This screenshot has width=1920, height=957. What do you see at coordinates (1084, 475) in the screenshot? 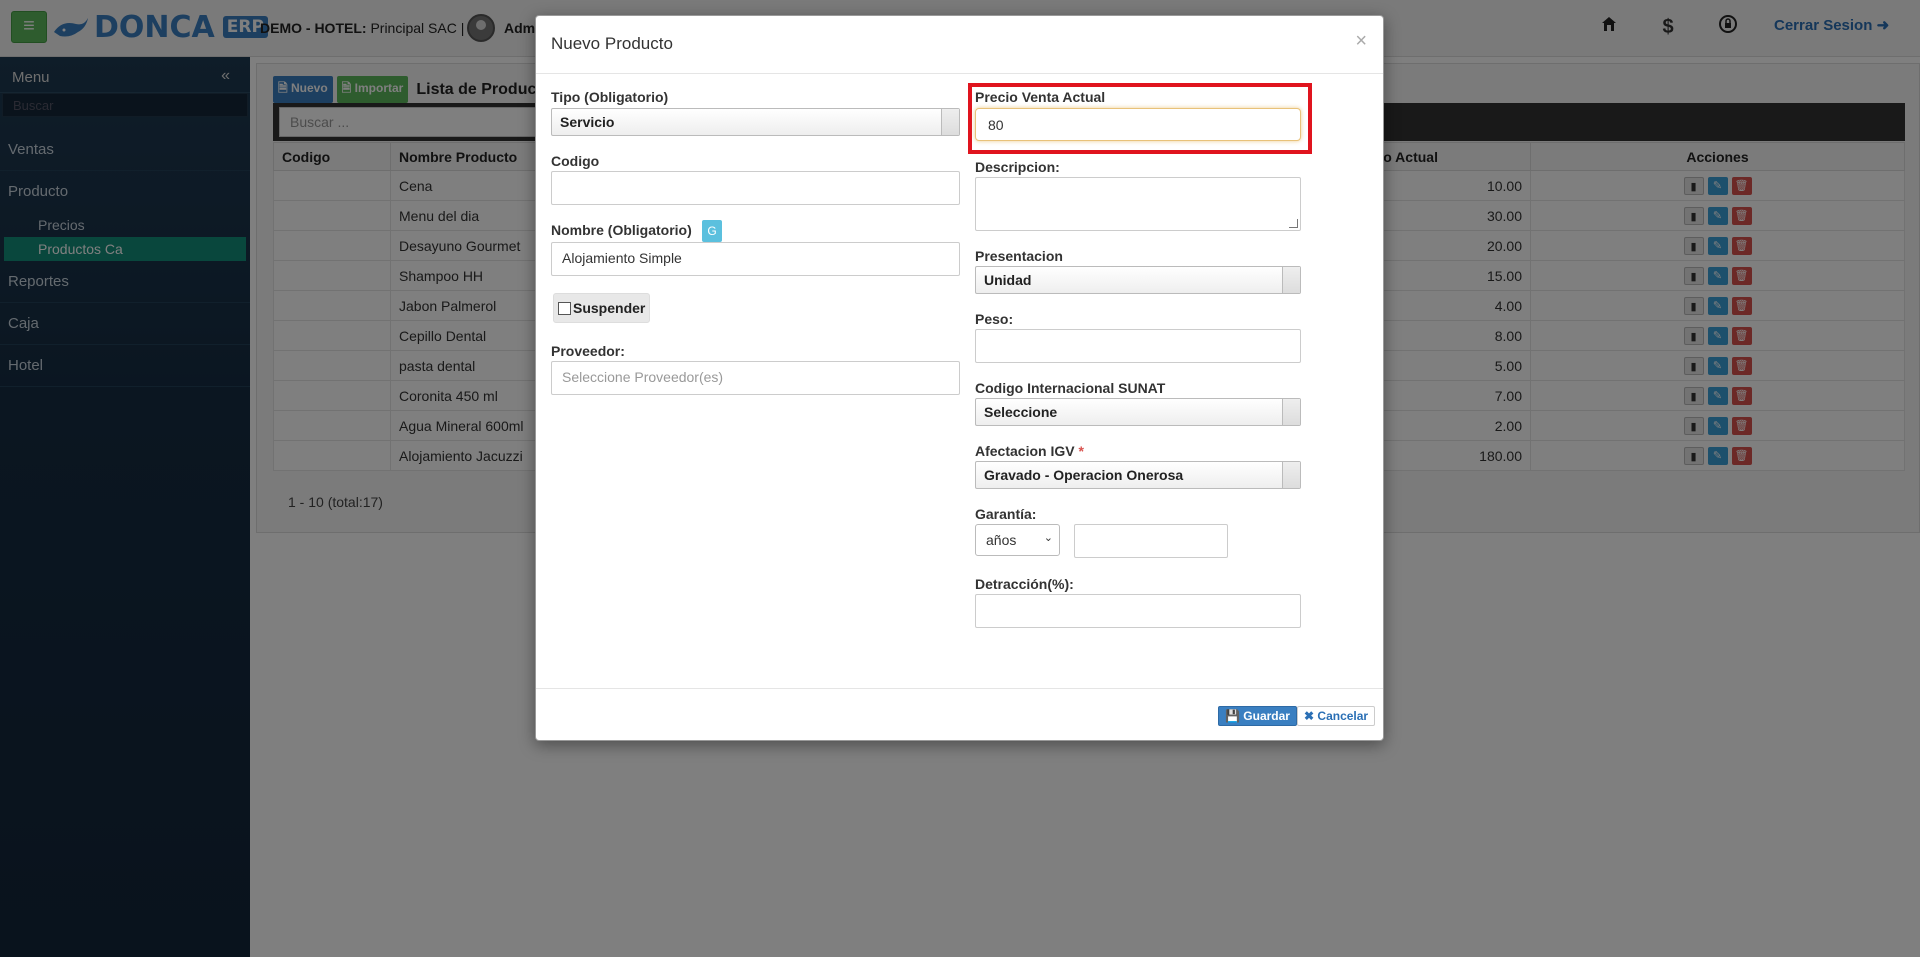
I see `igv-value: Gravado - Operacion Onerosa` at bounding box center [1084, 475].